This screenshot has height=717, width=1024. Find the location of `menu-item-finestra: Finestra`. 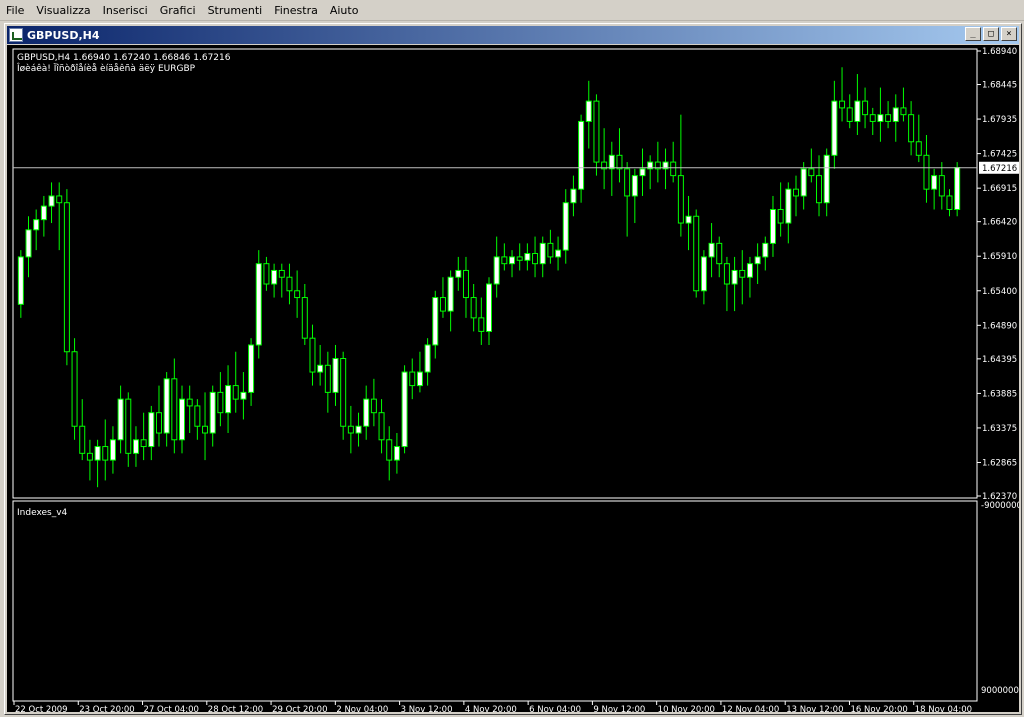

menu-item-finestra: Finestra is located at coordinates (298, 10).